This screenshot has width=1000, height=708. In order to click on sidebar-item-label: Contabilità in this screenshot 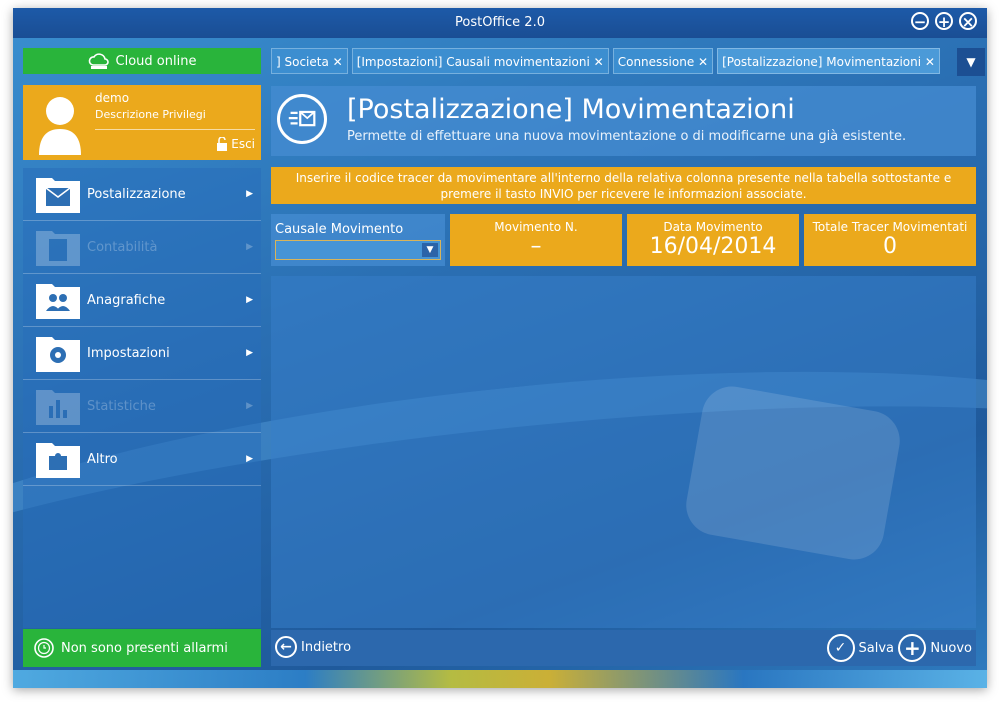, I will do `click(122, 247)`.